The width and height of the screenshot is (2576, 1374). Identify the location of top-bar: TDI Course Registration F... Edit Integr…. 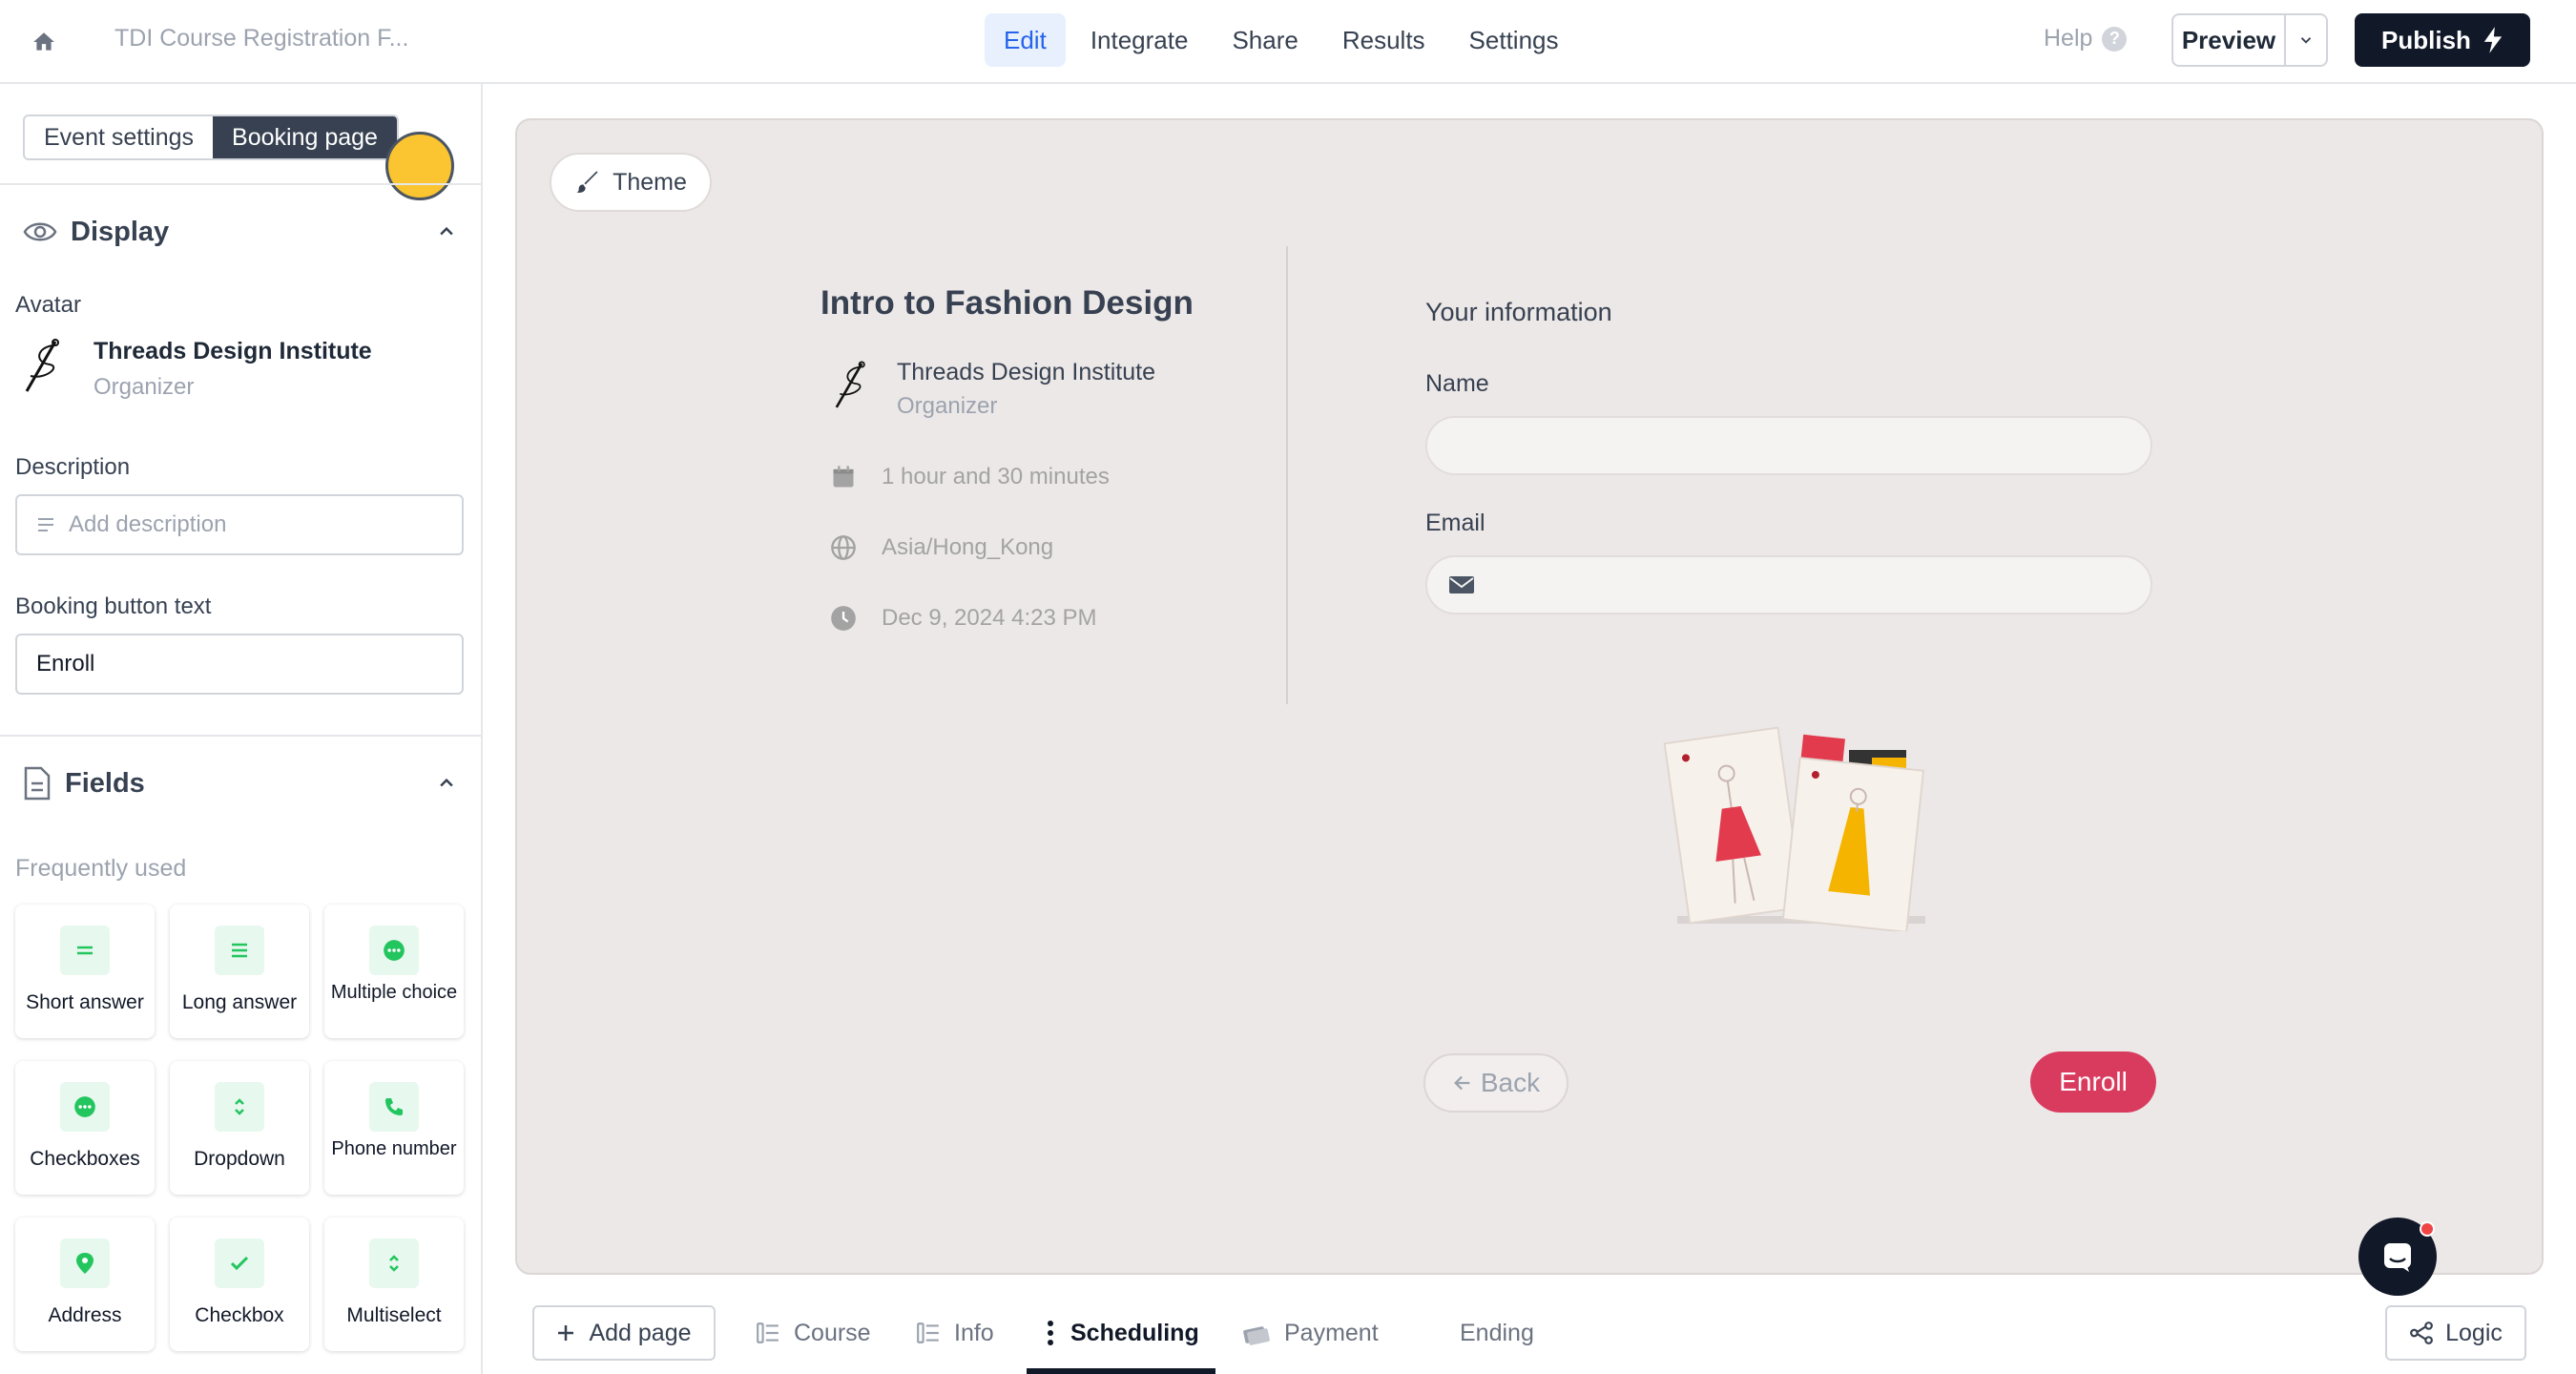
(1288, 42).